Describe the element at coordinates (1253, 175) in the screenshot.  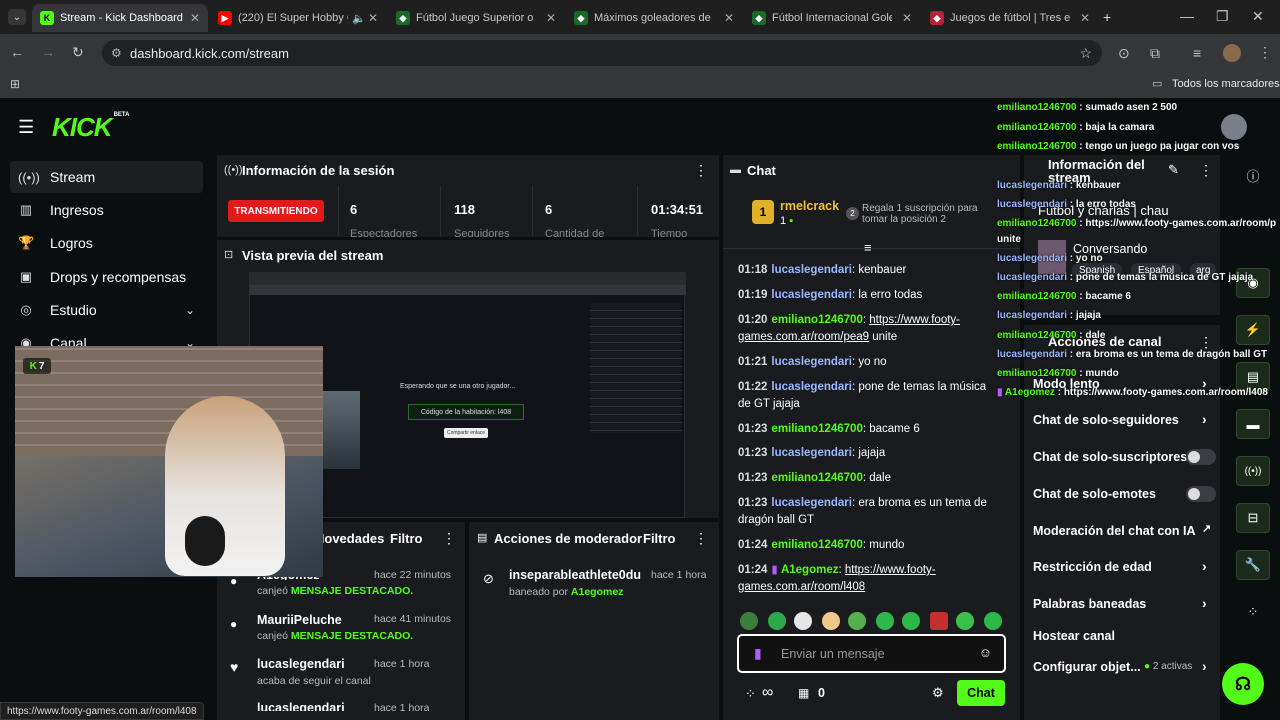
I see `info-icon: ⓘ` at that location.